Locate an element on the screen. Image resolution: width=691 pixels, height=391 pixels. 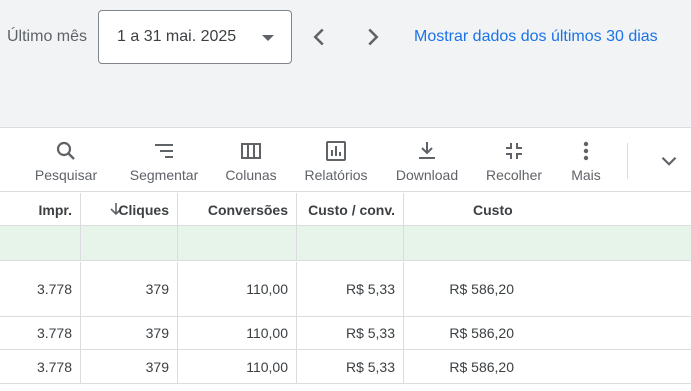
chevron-right-icon is located at coordinates (373, 37).